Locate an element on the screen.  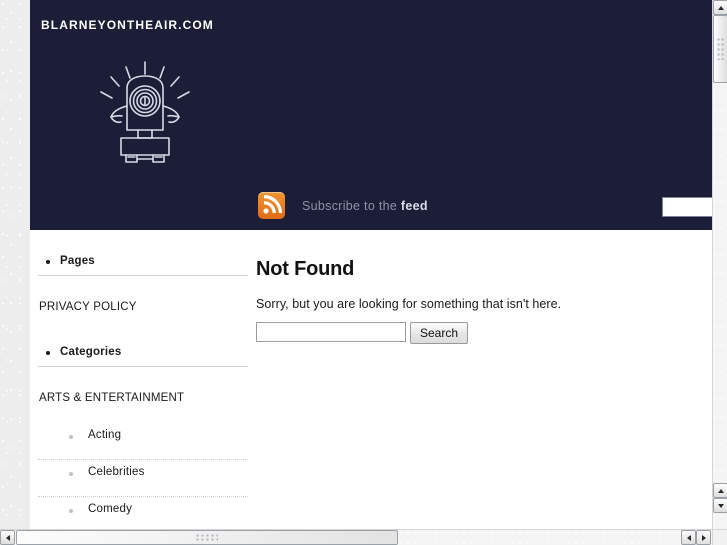
scroll-down-button is located at coordinates (720, 490).